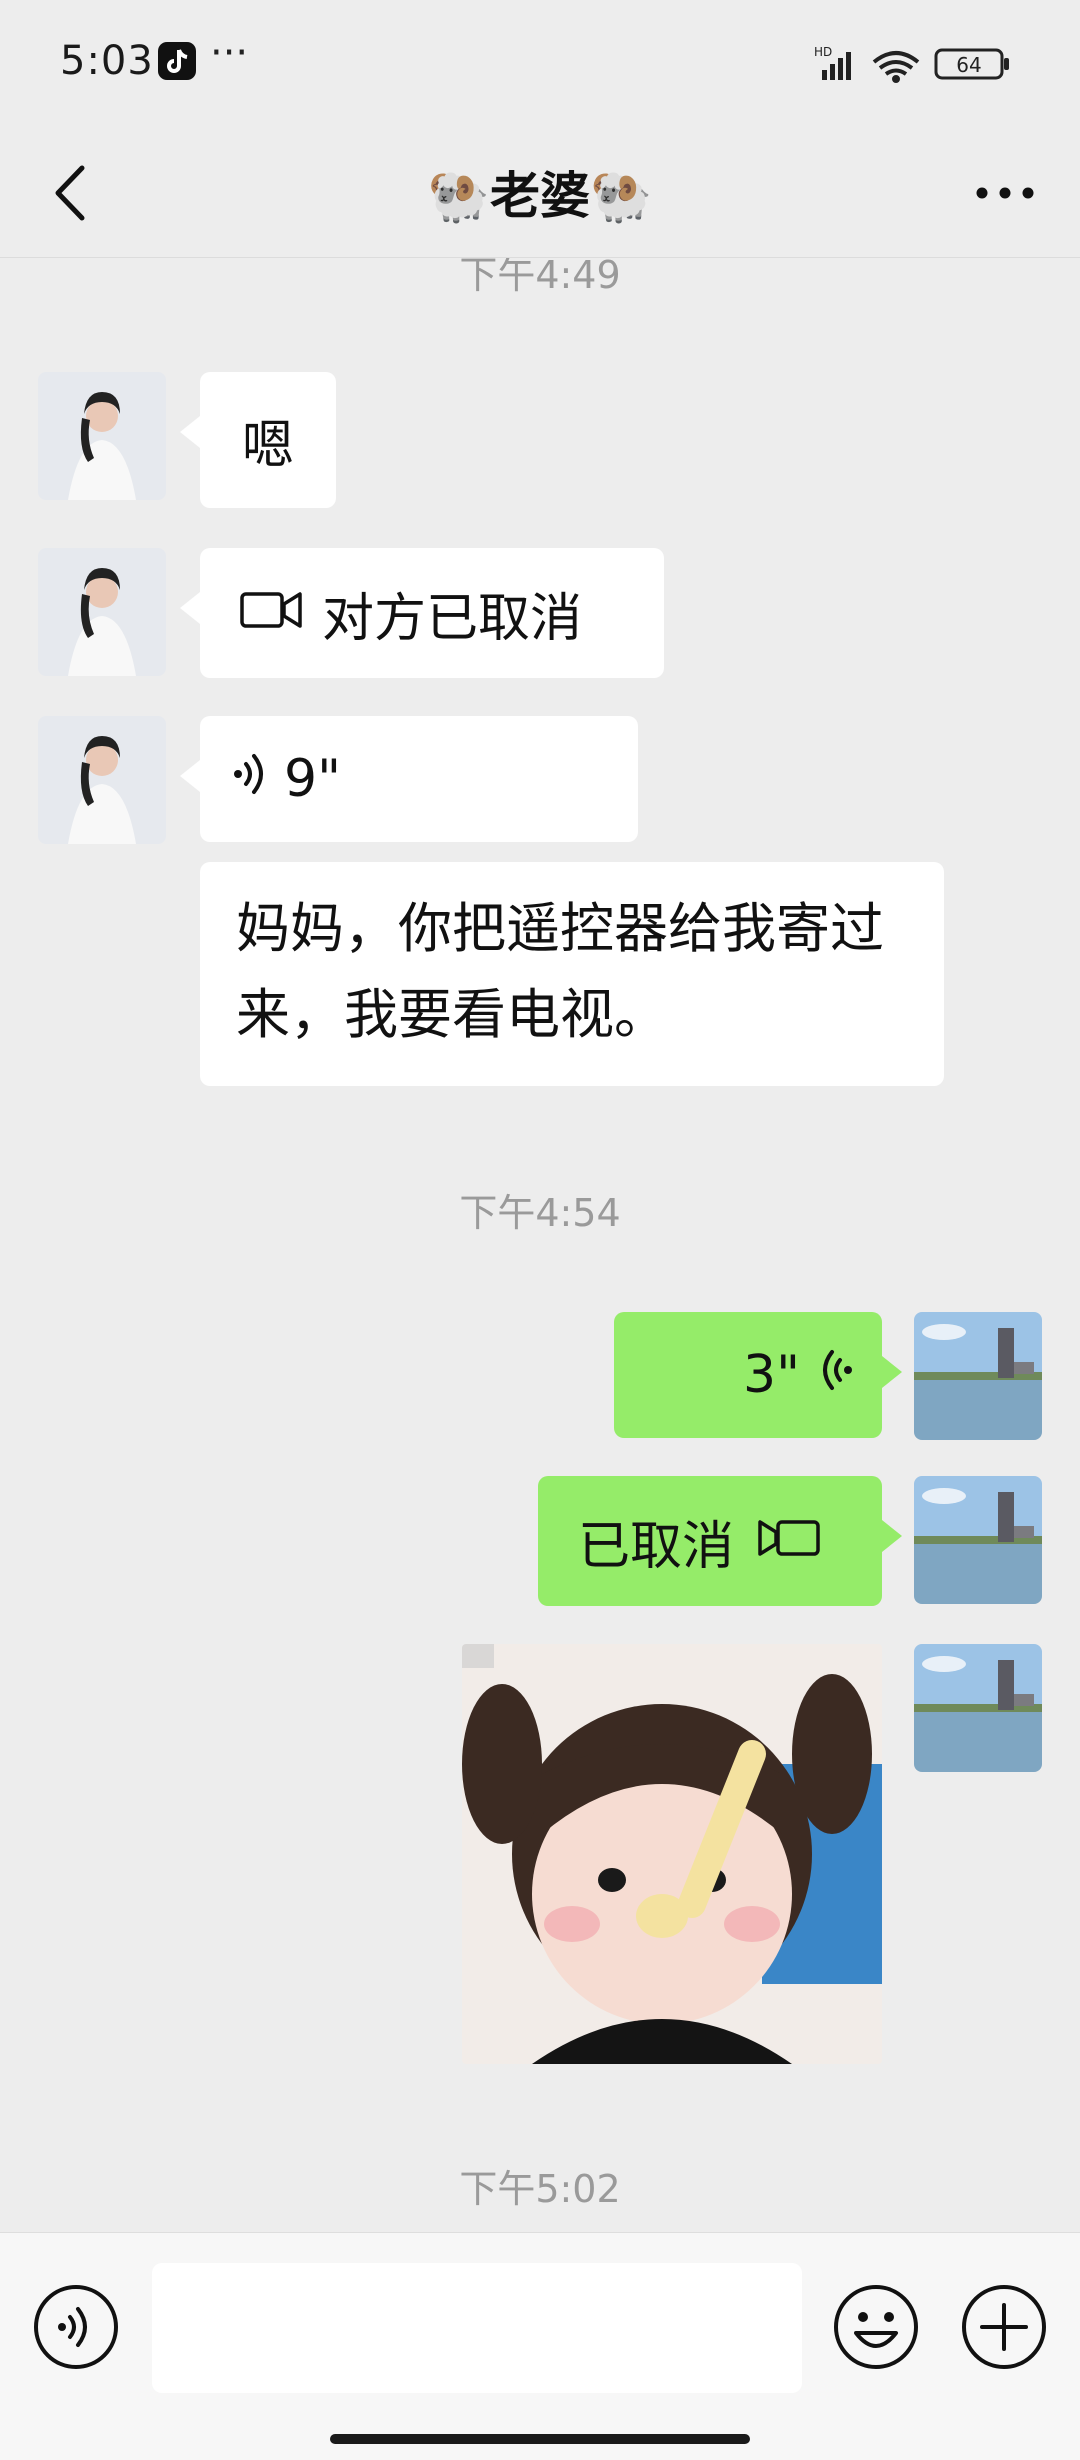 Image resolution: width=1080 pixels, height=2460 pixels. I want to click on video-call-message: 对方已取消, so click(422, 613).